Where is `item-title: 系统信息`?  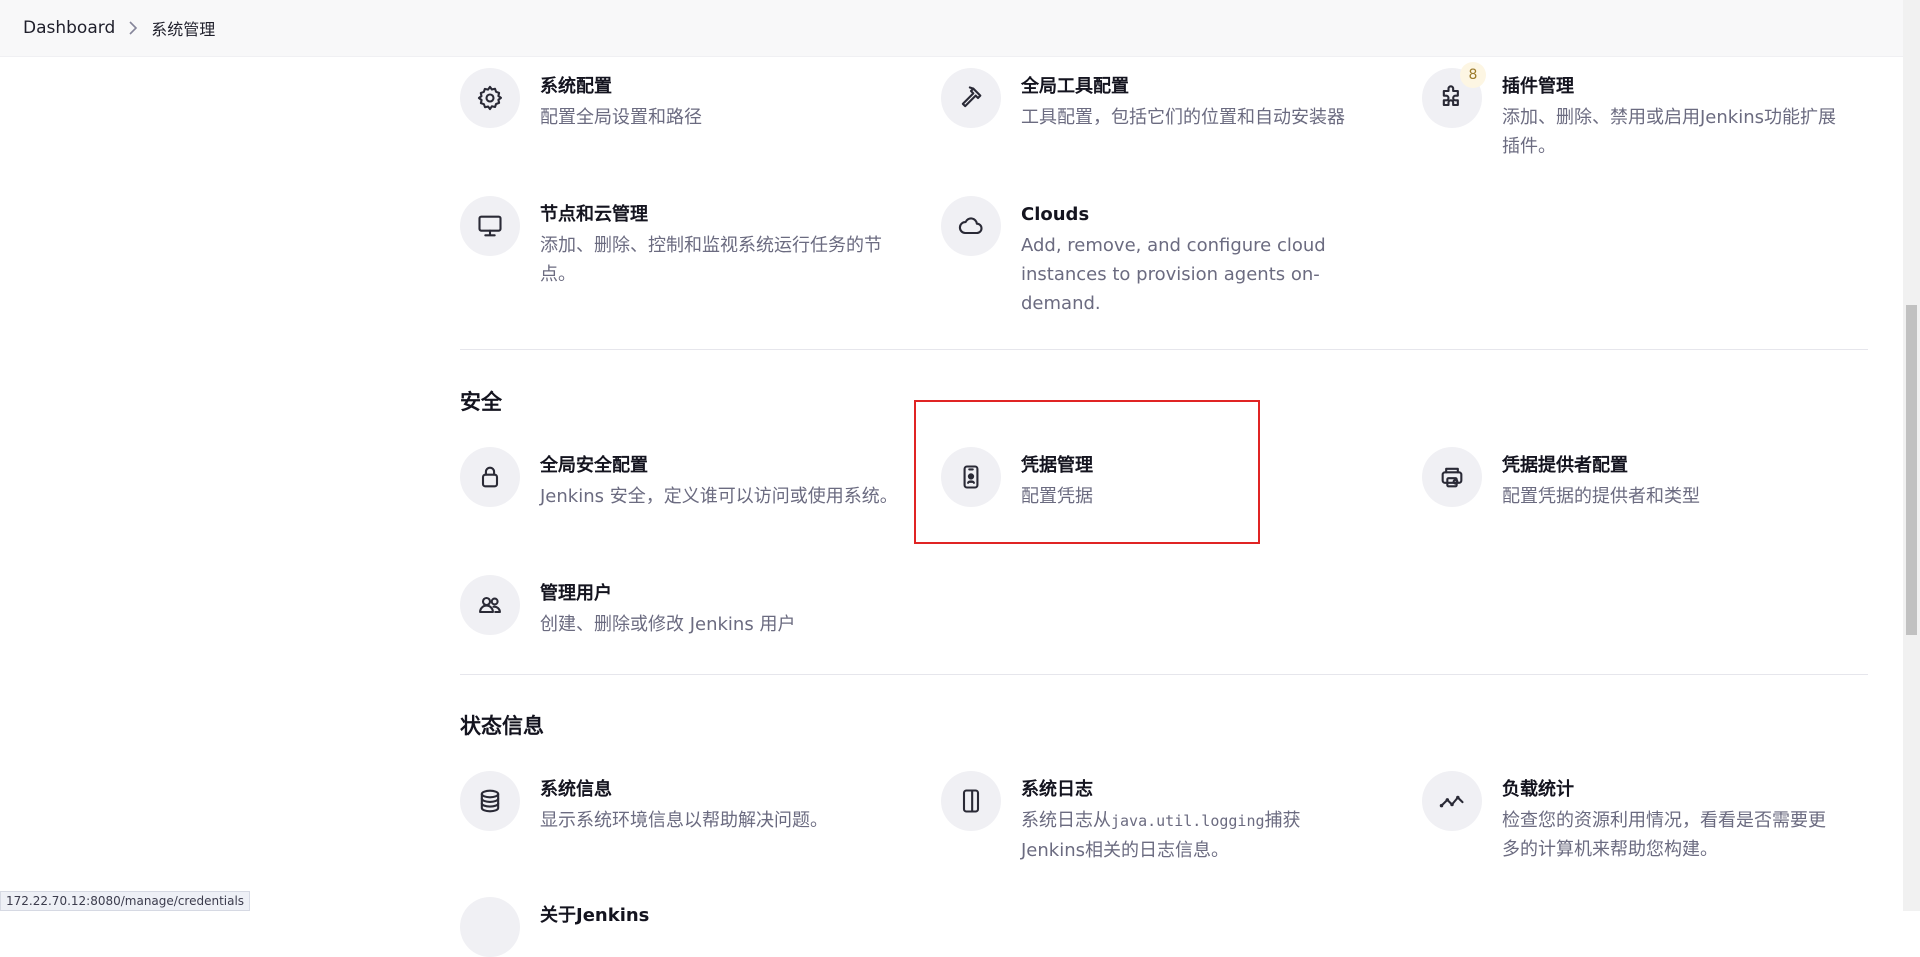
item-title: 系统信息 is located at coordinates (720, 790).